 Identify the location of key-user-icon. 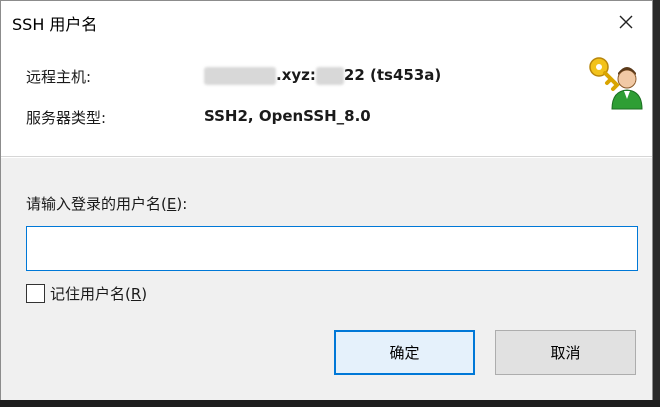
(616, 83).